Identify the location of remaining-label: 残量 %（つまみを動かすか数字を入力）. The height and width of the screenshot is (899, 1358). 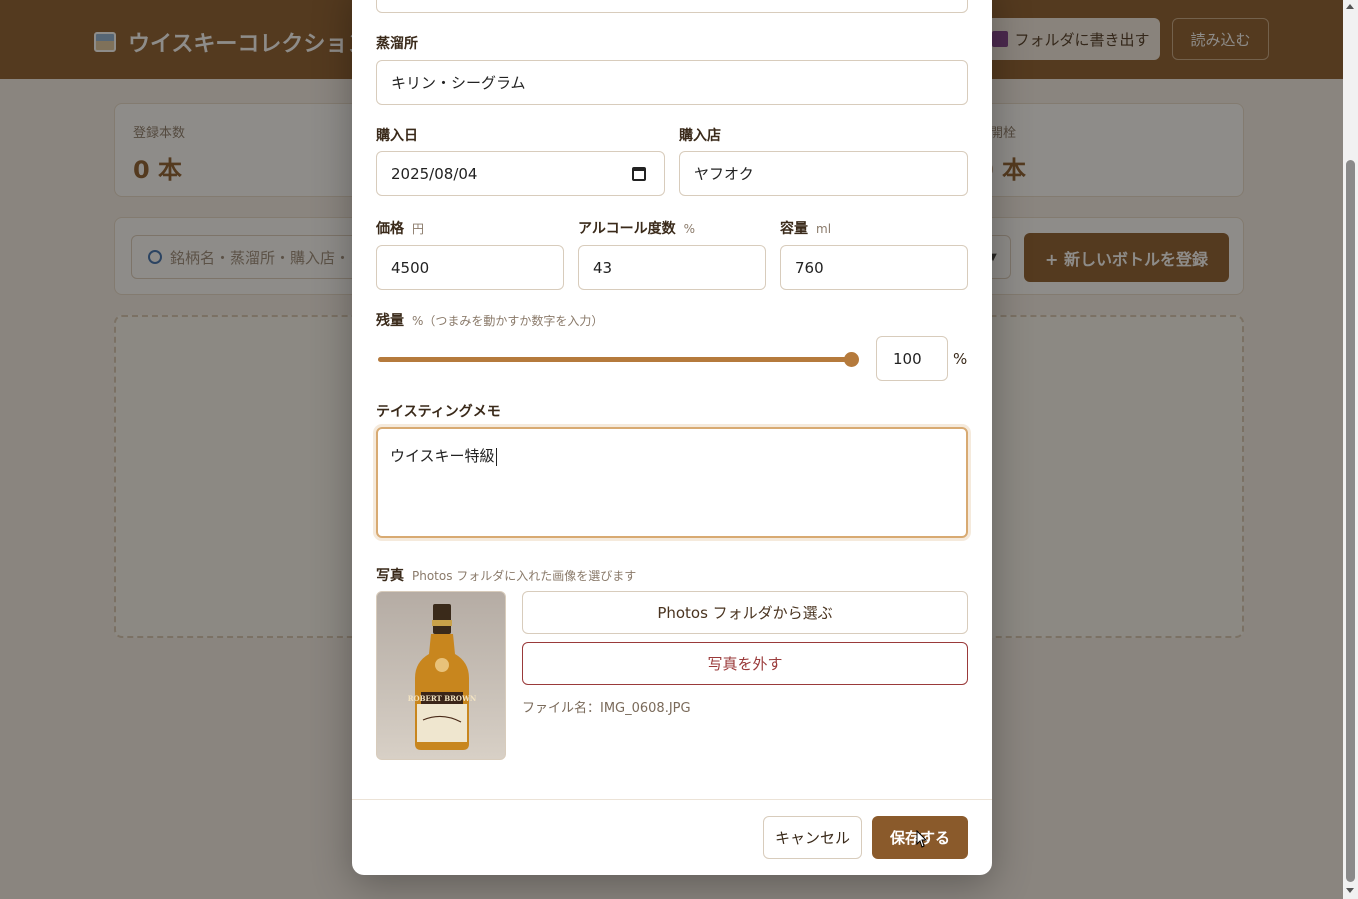
(489, 320).